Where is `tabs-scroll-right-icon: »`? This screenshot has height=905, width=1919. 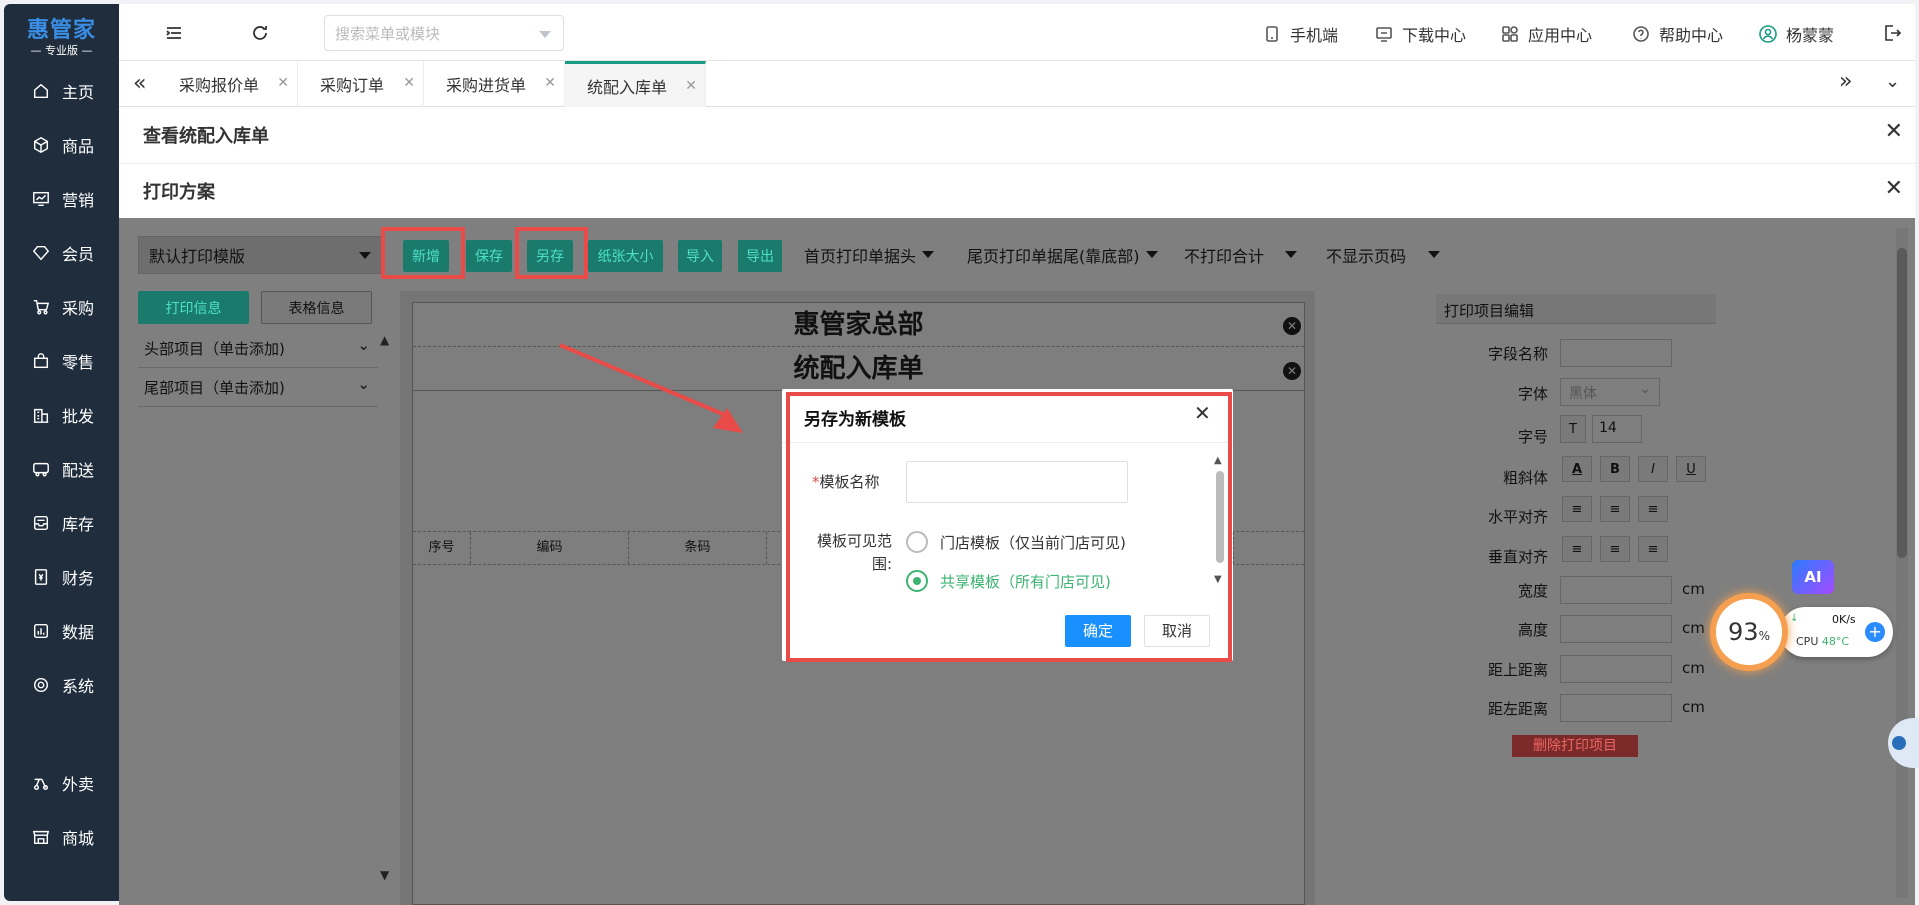 tabs-scroll-right-icon: » is located at coordinates (1845, 81).